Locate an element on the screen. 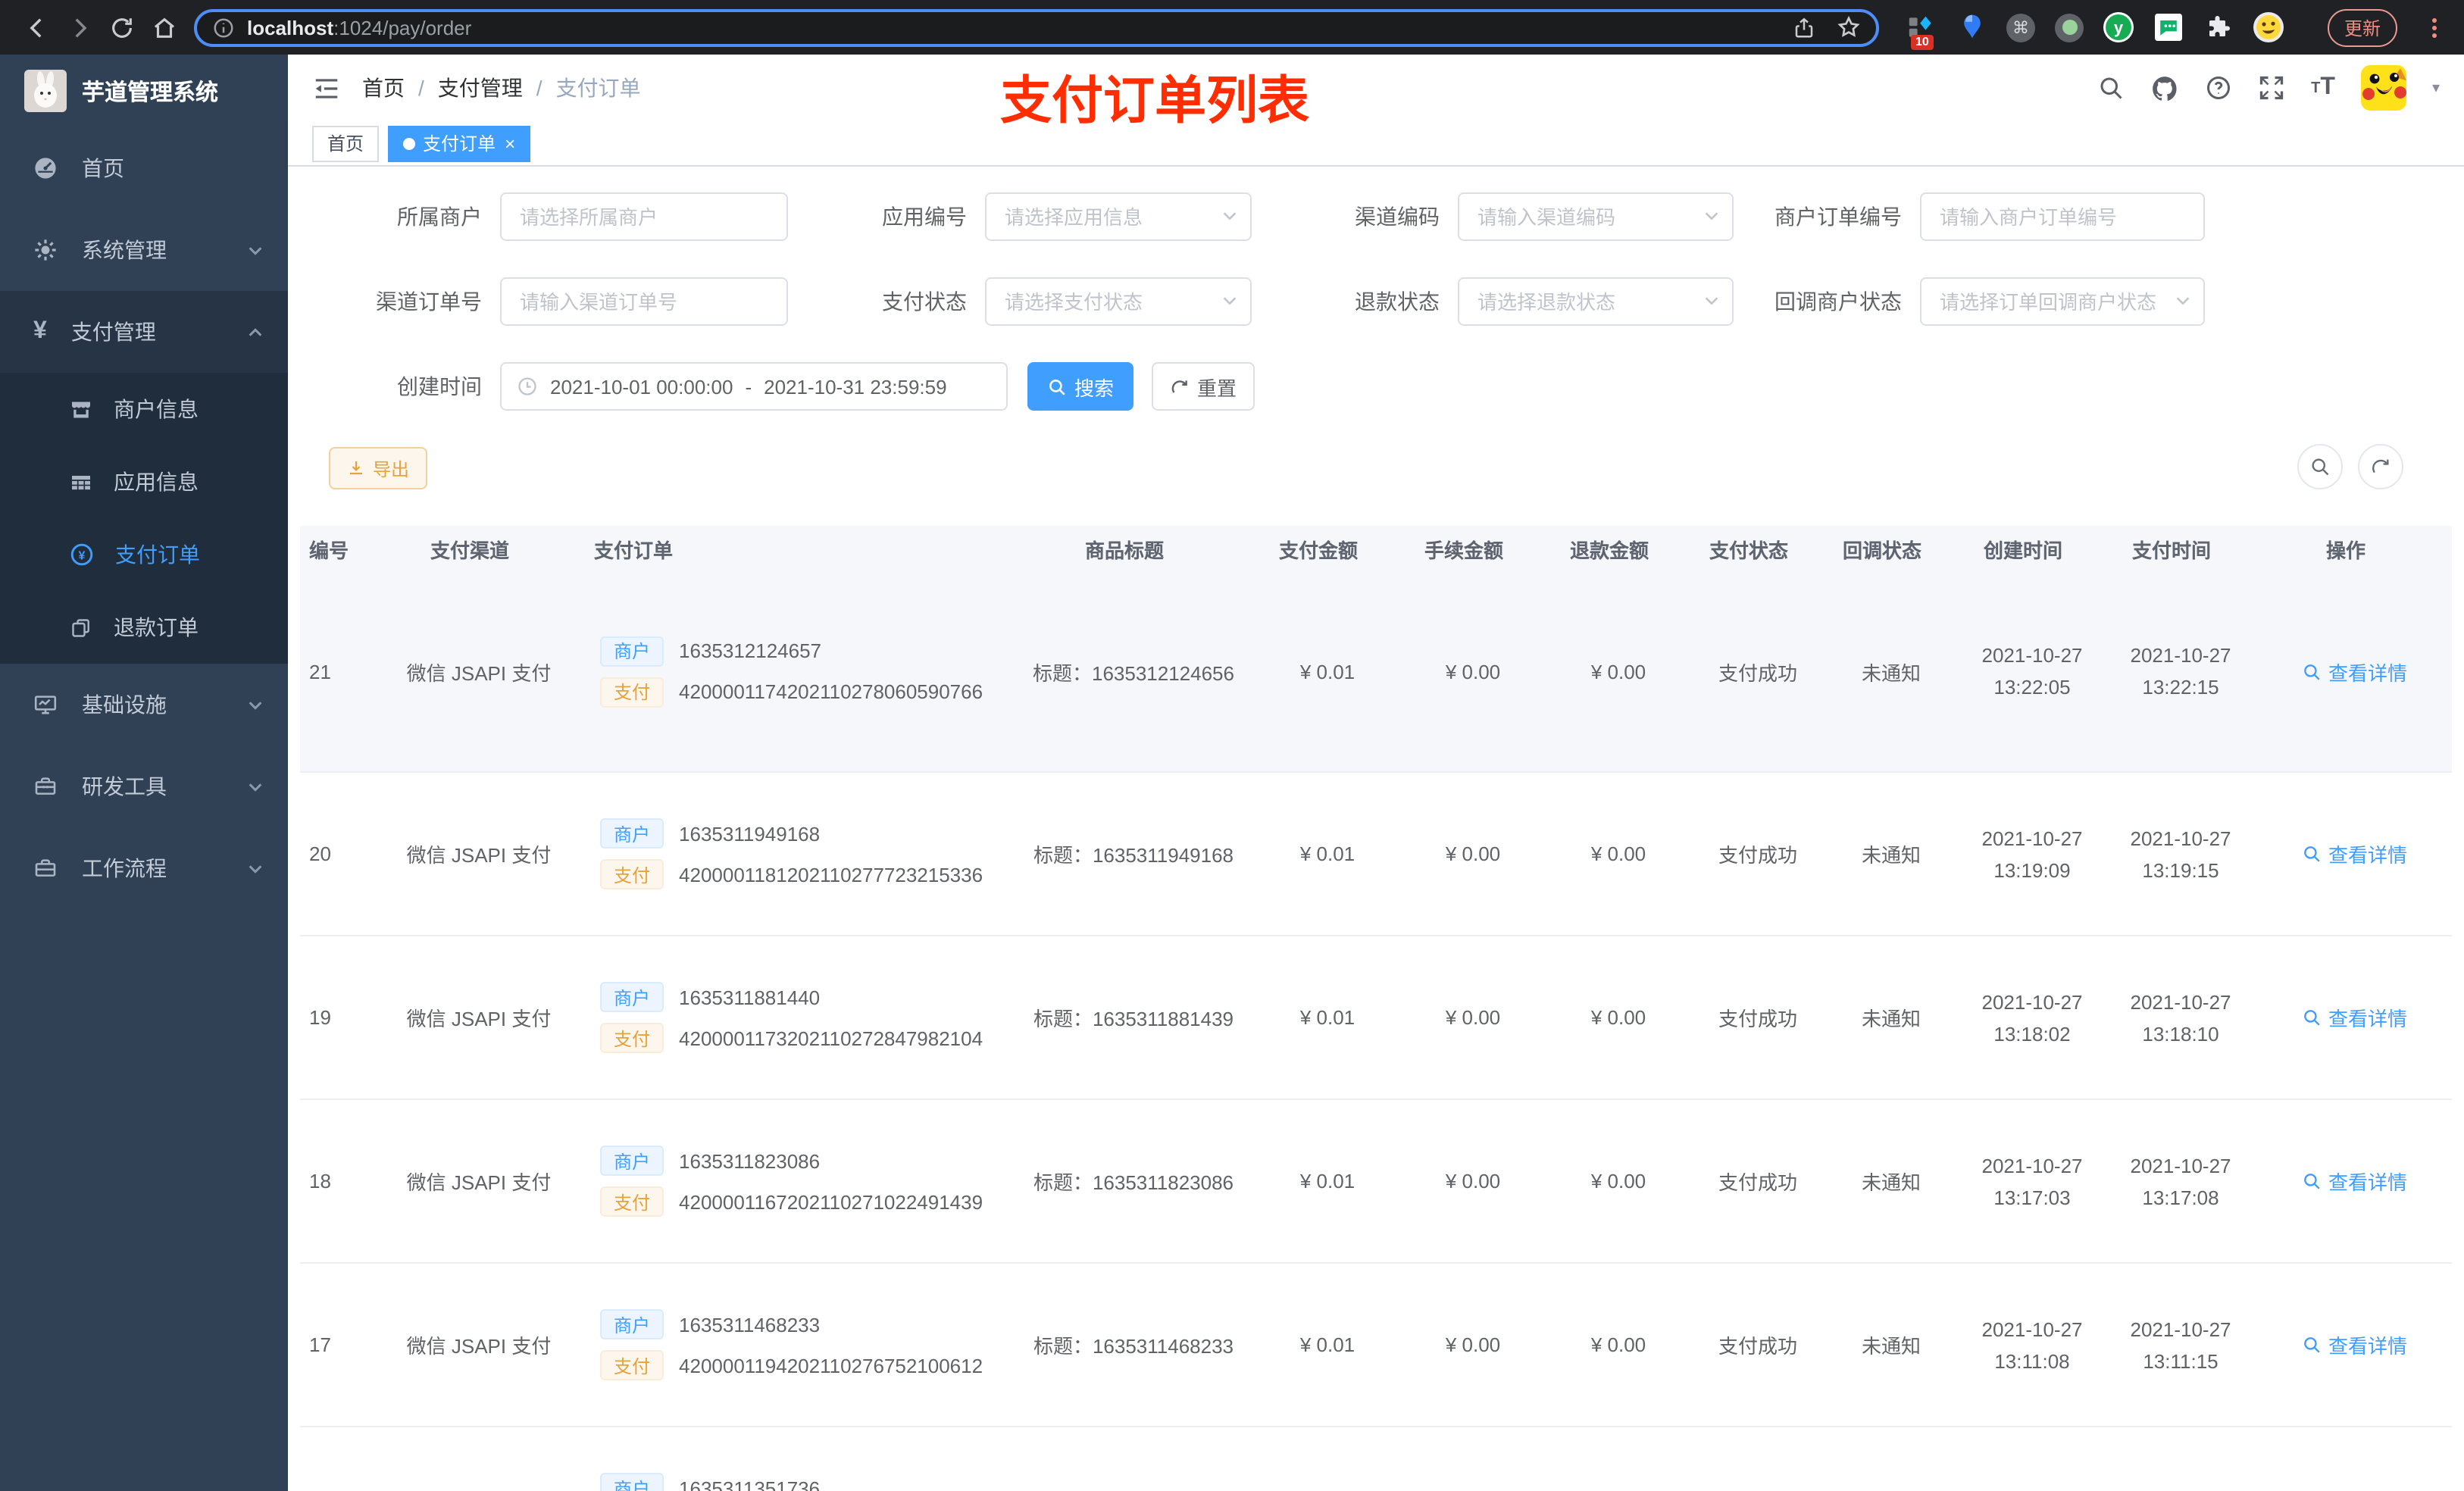  clock-icon is located at coordinates (527, 386).